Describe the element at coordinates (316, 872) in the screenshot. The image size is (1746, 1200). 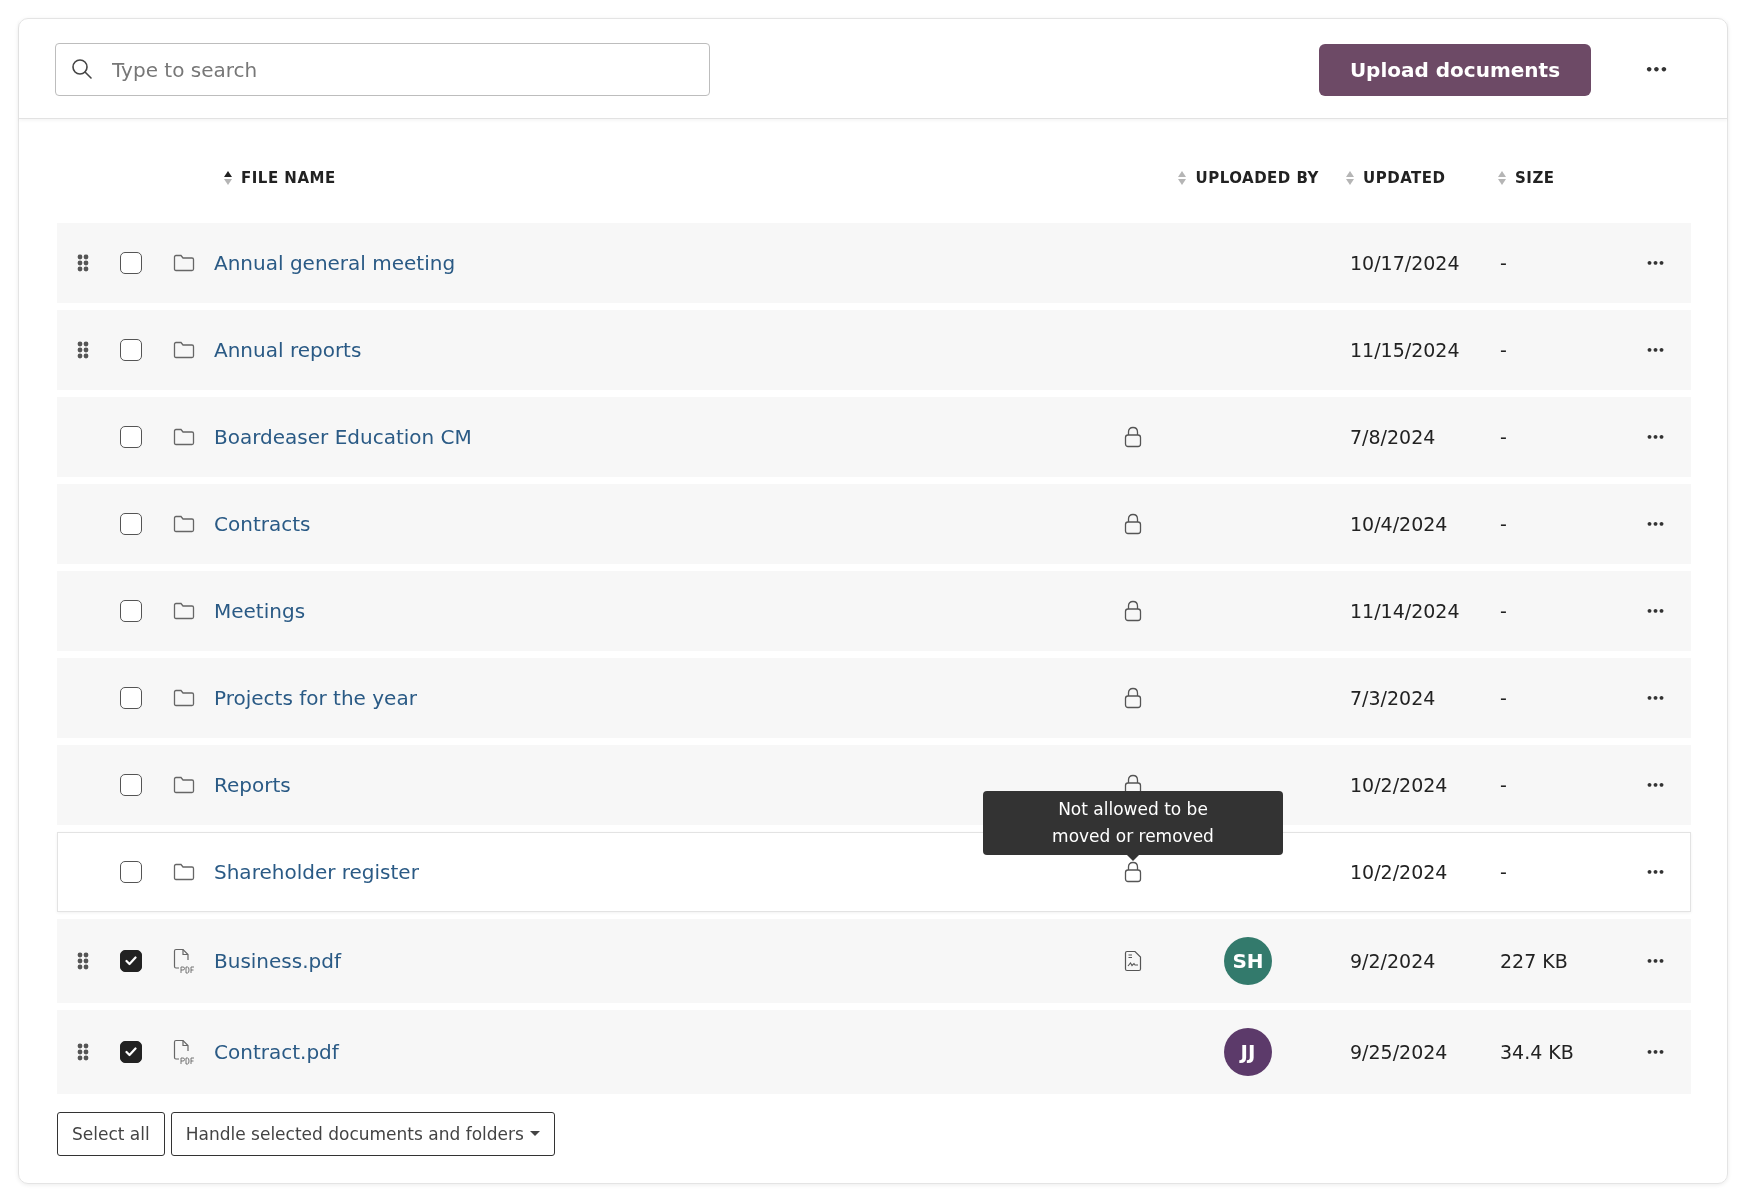
I see `file-name-link: Shareholder register` at that location.